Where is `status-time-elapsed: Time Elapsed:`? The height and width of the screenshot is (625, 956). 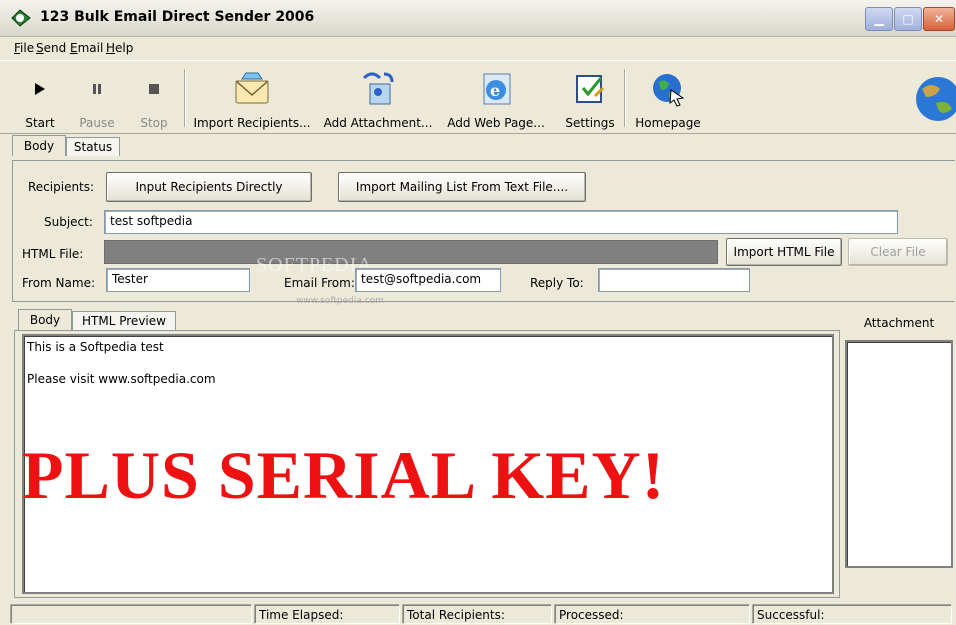
status-time-elapsed: Time Elapsed: is located at coordinates (327, 614).